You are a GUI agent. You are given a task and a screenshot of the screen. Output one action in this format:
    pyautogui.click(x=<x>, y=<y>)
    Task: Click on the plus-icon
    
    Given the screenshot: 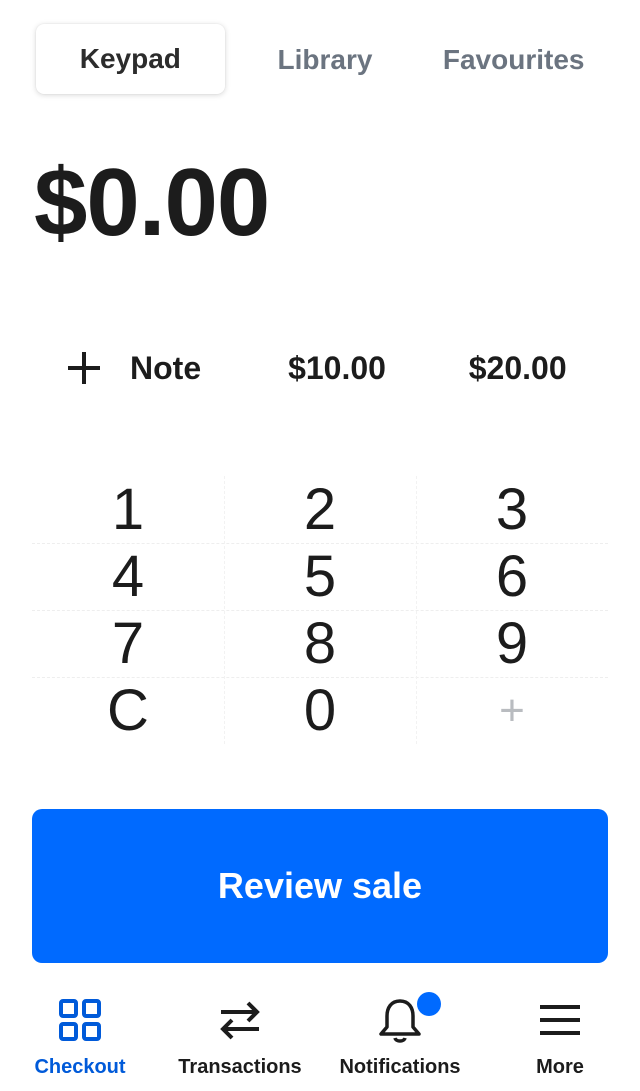 What is the action you would take?
    pyautogui.click(x=84, y=368)
    